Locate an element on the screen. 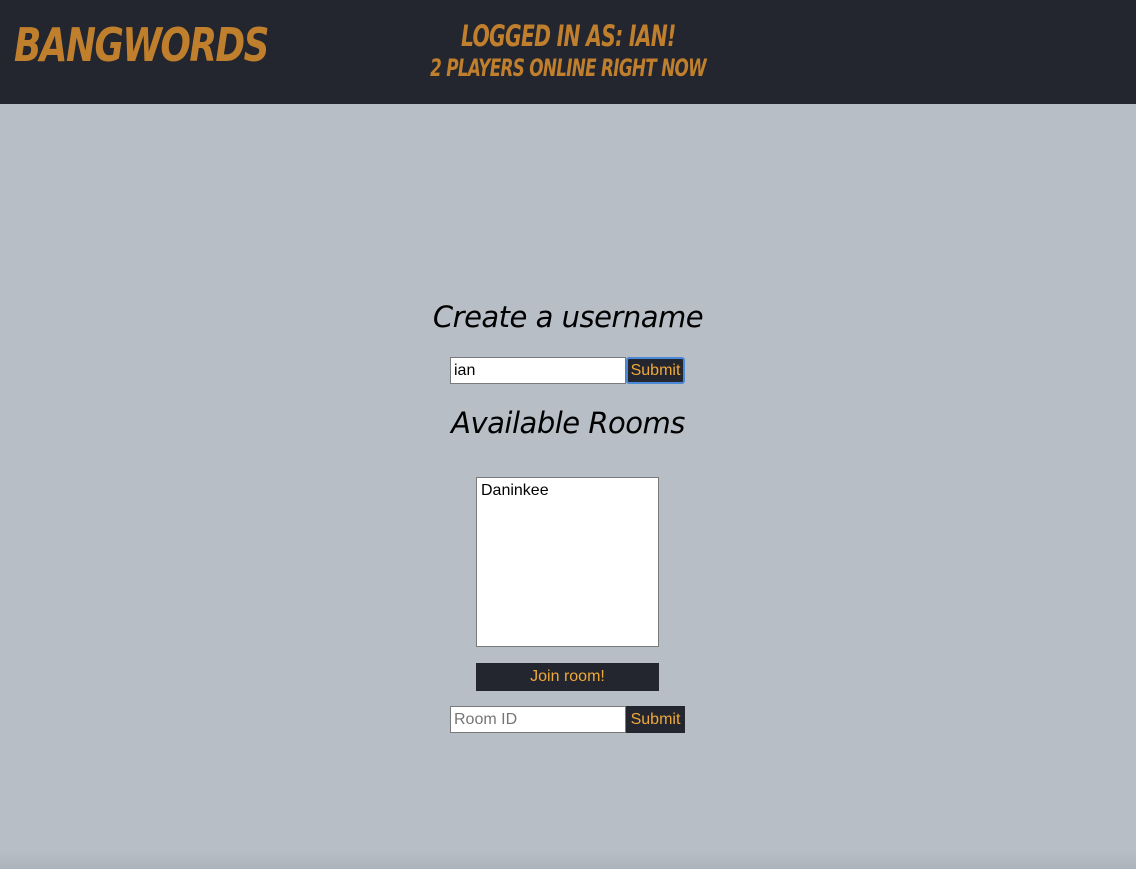 Image resolution: width=1136 pixels, height=869 pixels. create-username-heading: Create a username is located at coordinates (568, 317).